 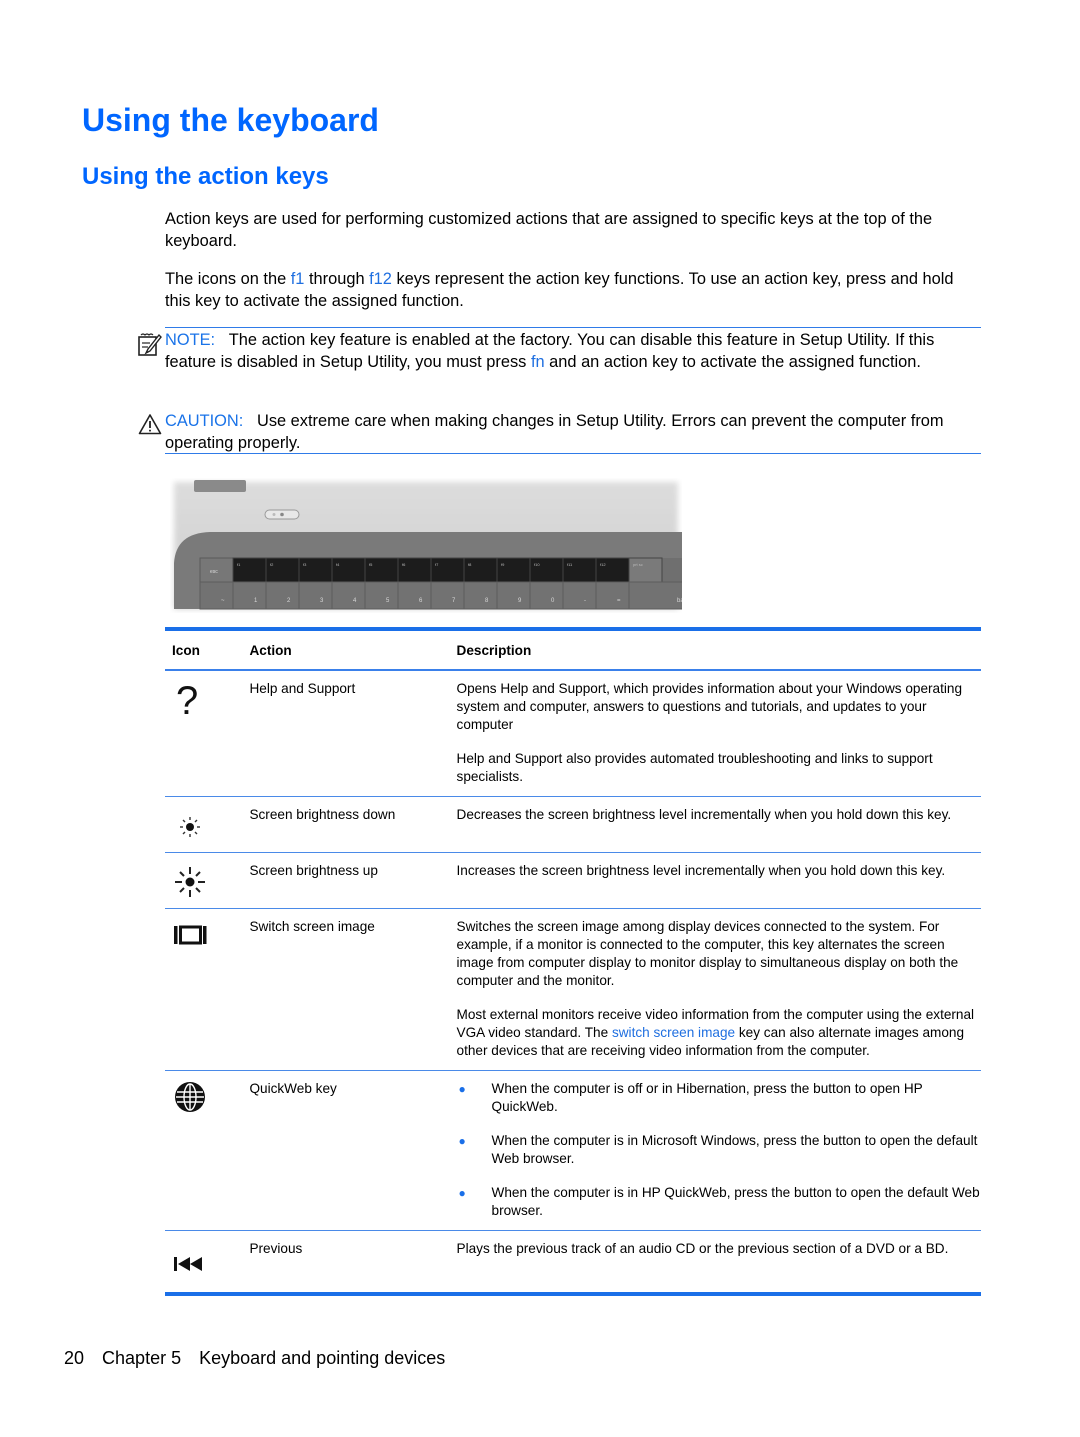 I want to click on chapter-label: Chapter 5, so click(x=142, y=1358).